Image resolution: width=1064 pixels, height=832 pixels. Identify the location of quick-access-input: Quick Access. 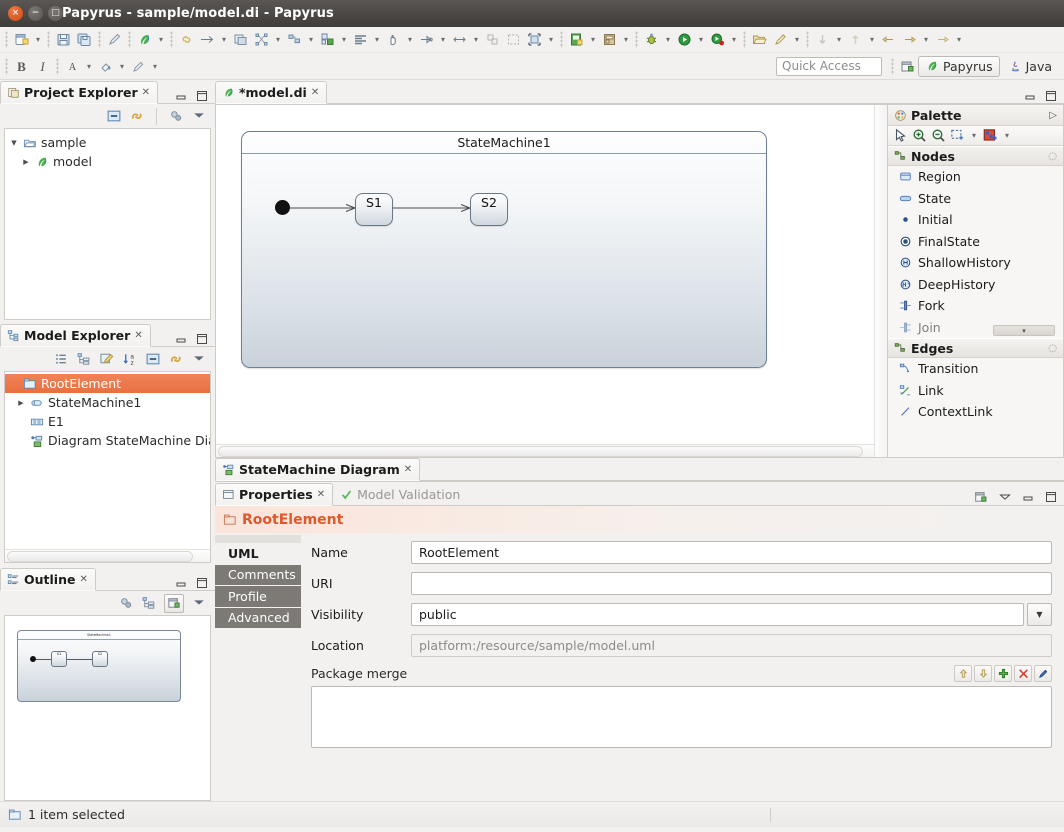
(829, 66).